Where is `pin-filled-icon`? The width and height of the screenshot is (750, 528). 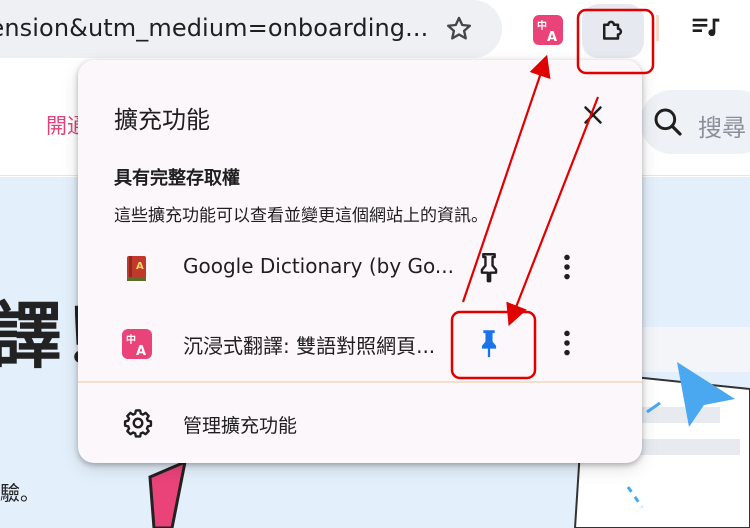
pin-filled-icon is located at coordinates (489, 343).